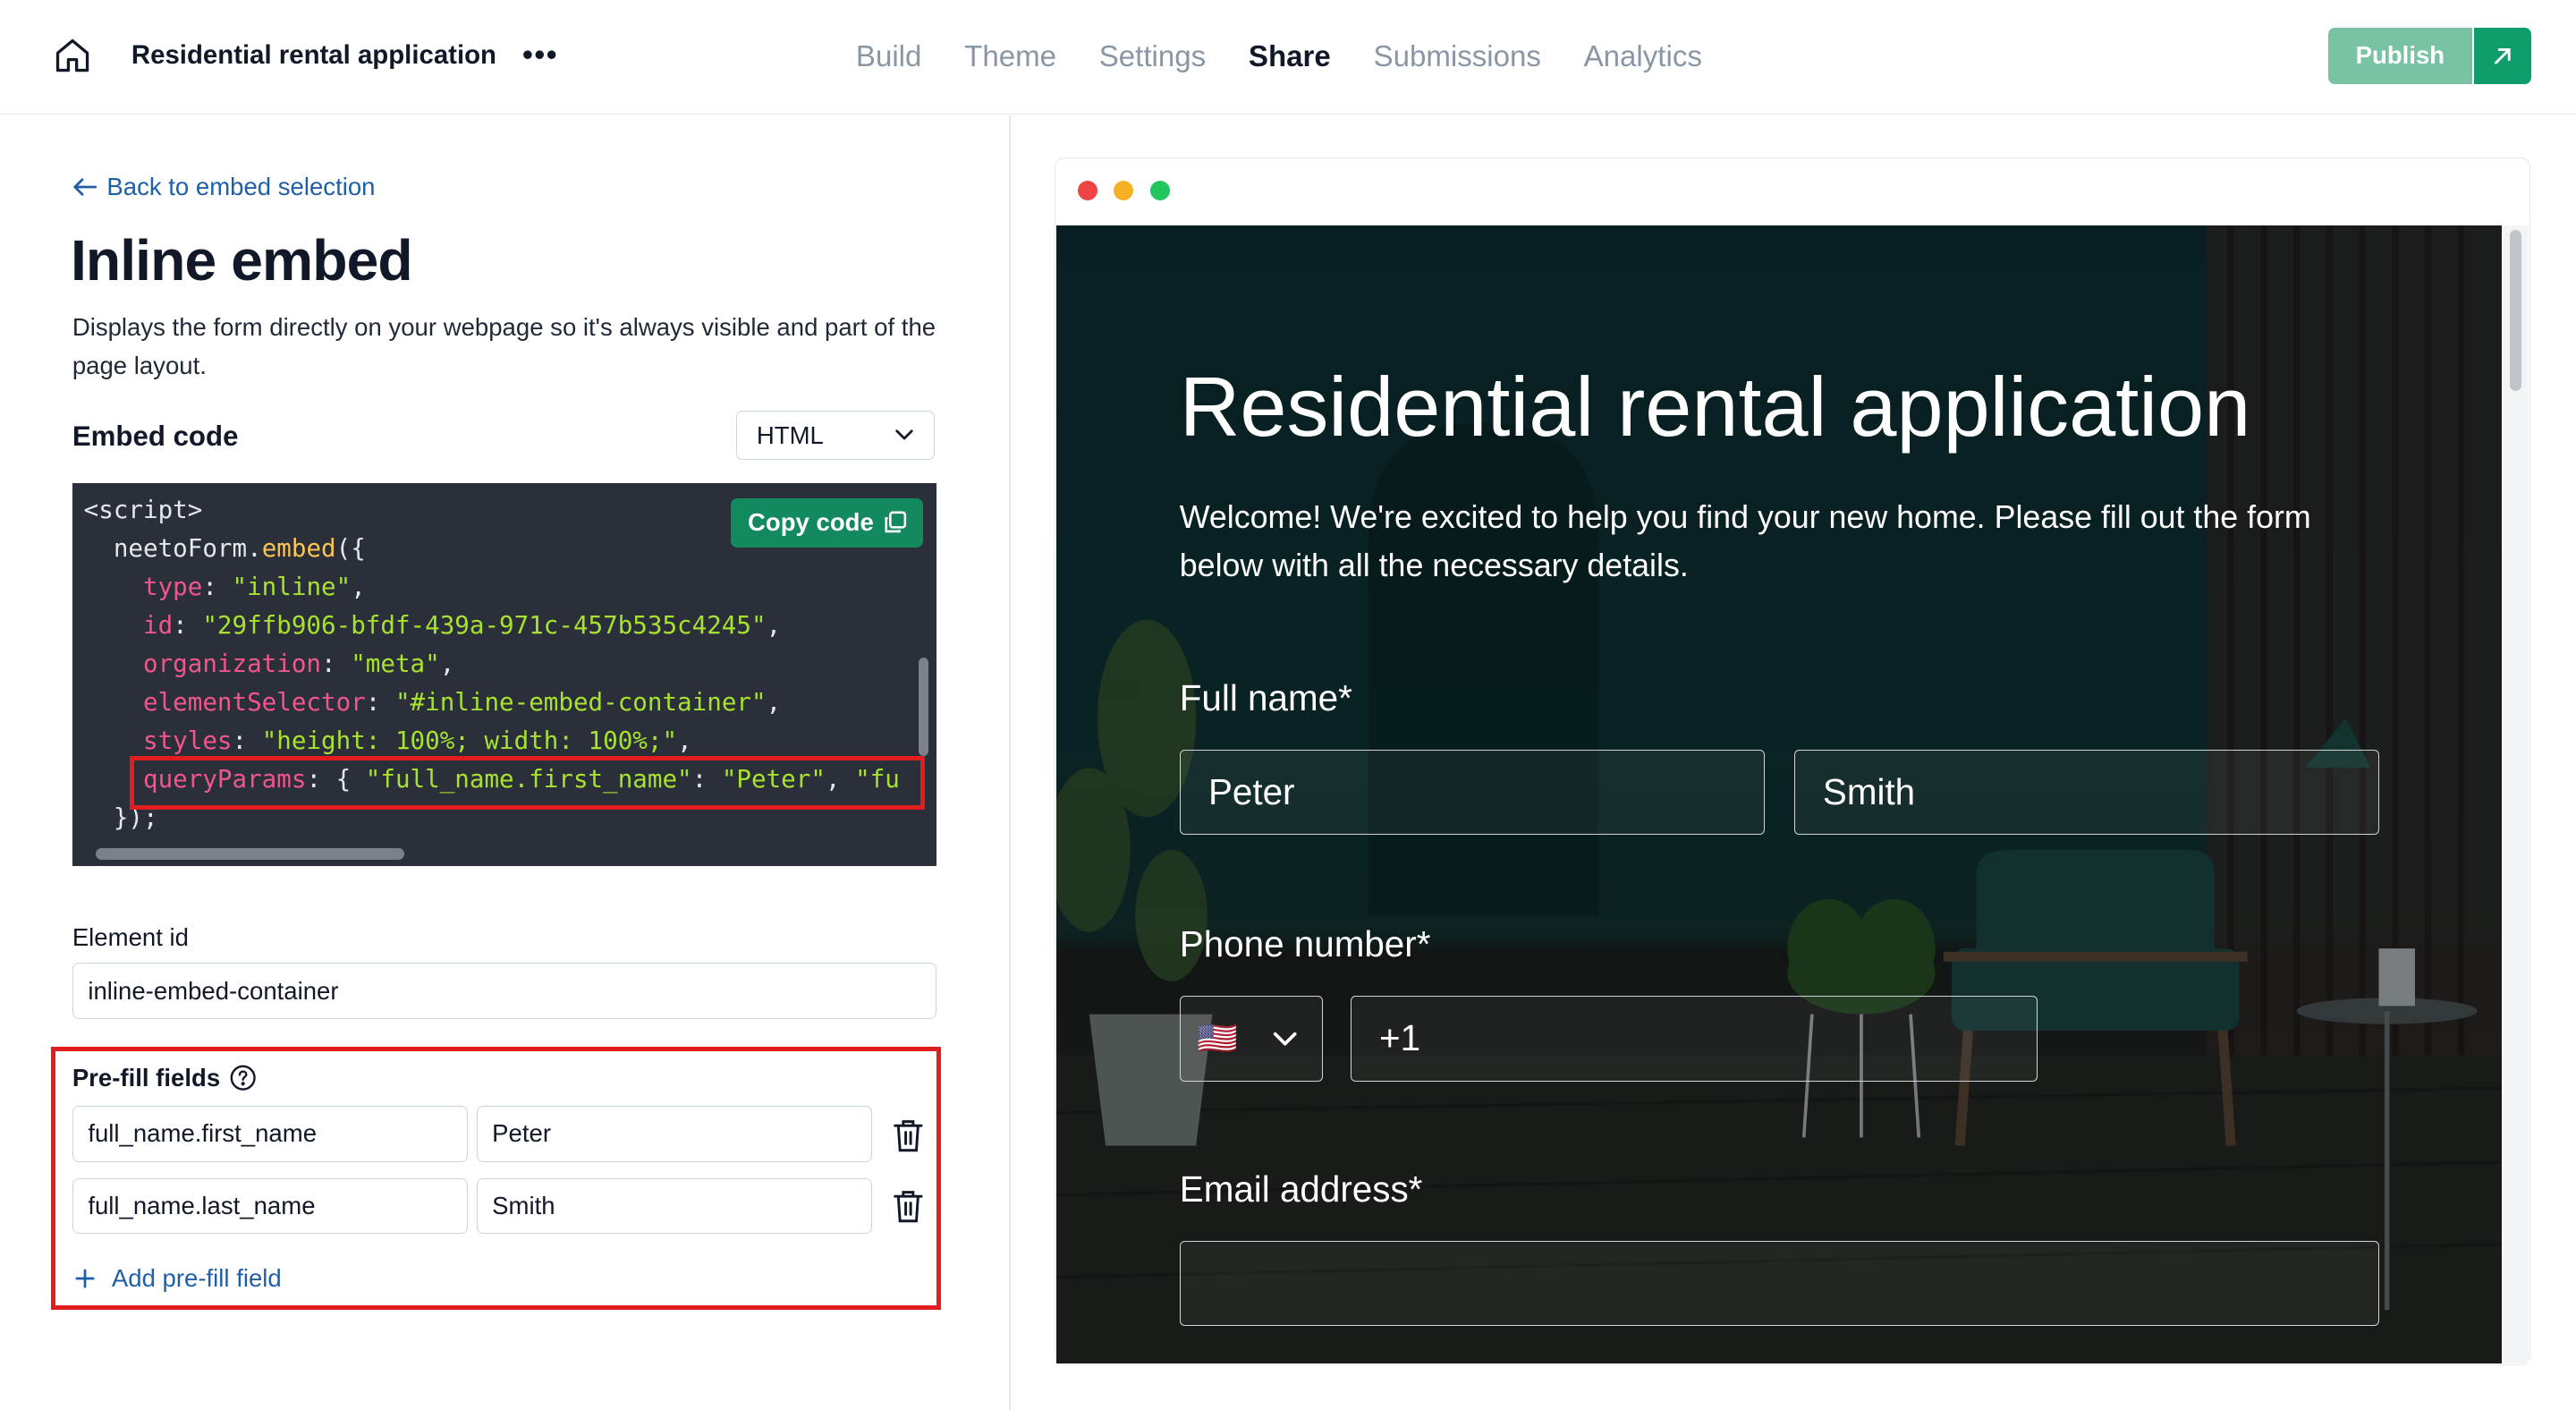 The width and height of the screenshot is (2576, 1410). Describe the element at coordinates (130, 938) in the screenshot. I see `element-id-label: Element id` at that location.